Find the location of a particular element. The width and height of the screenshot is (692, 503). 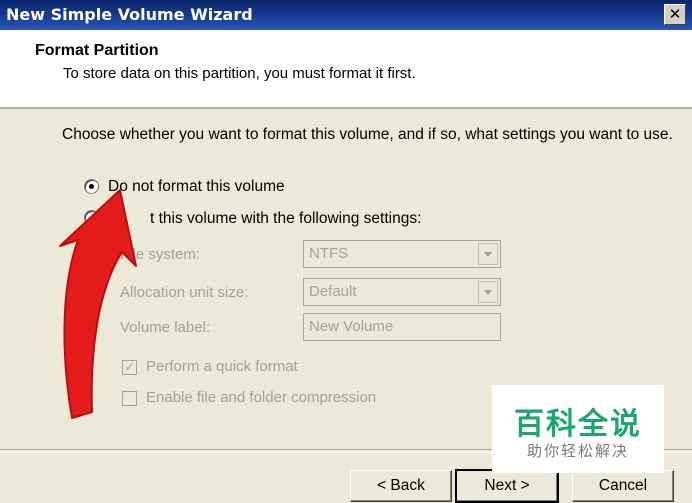

next-button: Next > is located at coordinates (507, 486).